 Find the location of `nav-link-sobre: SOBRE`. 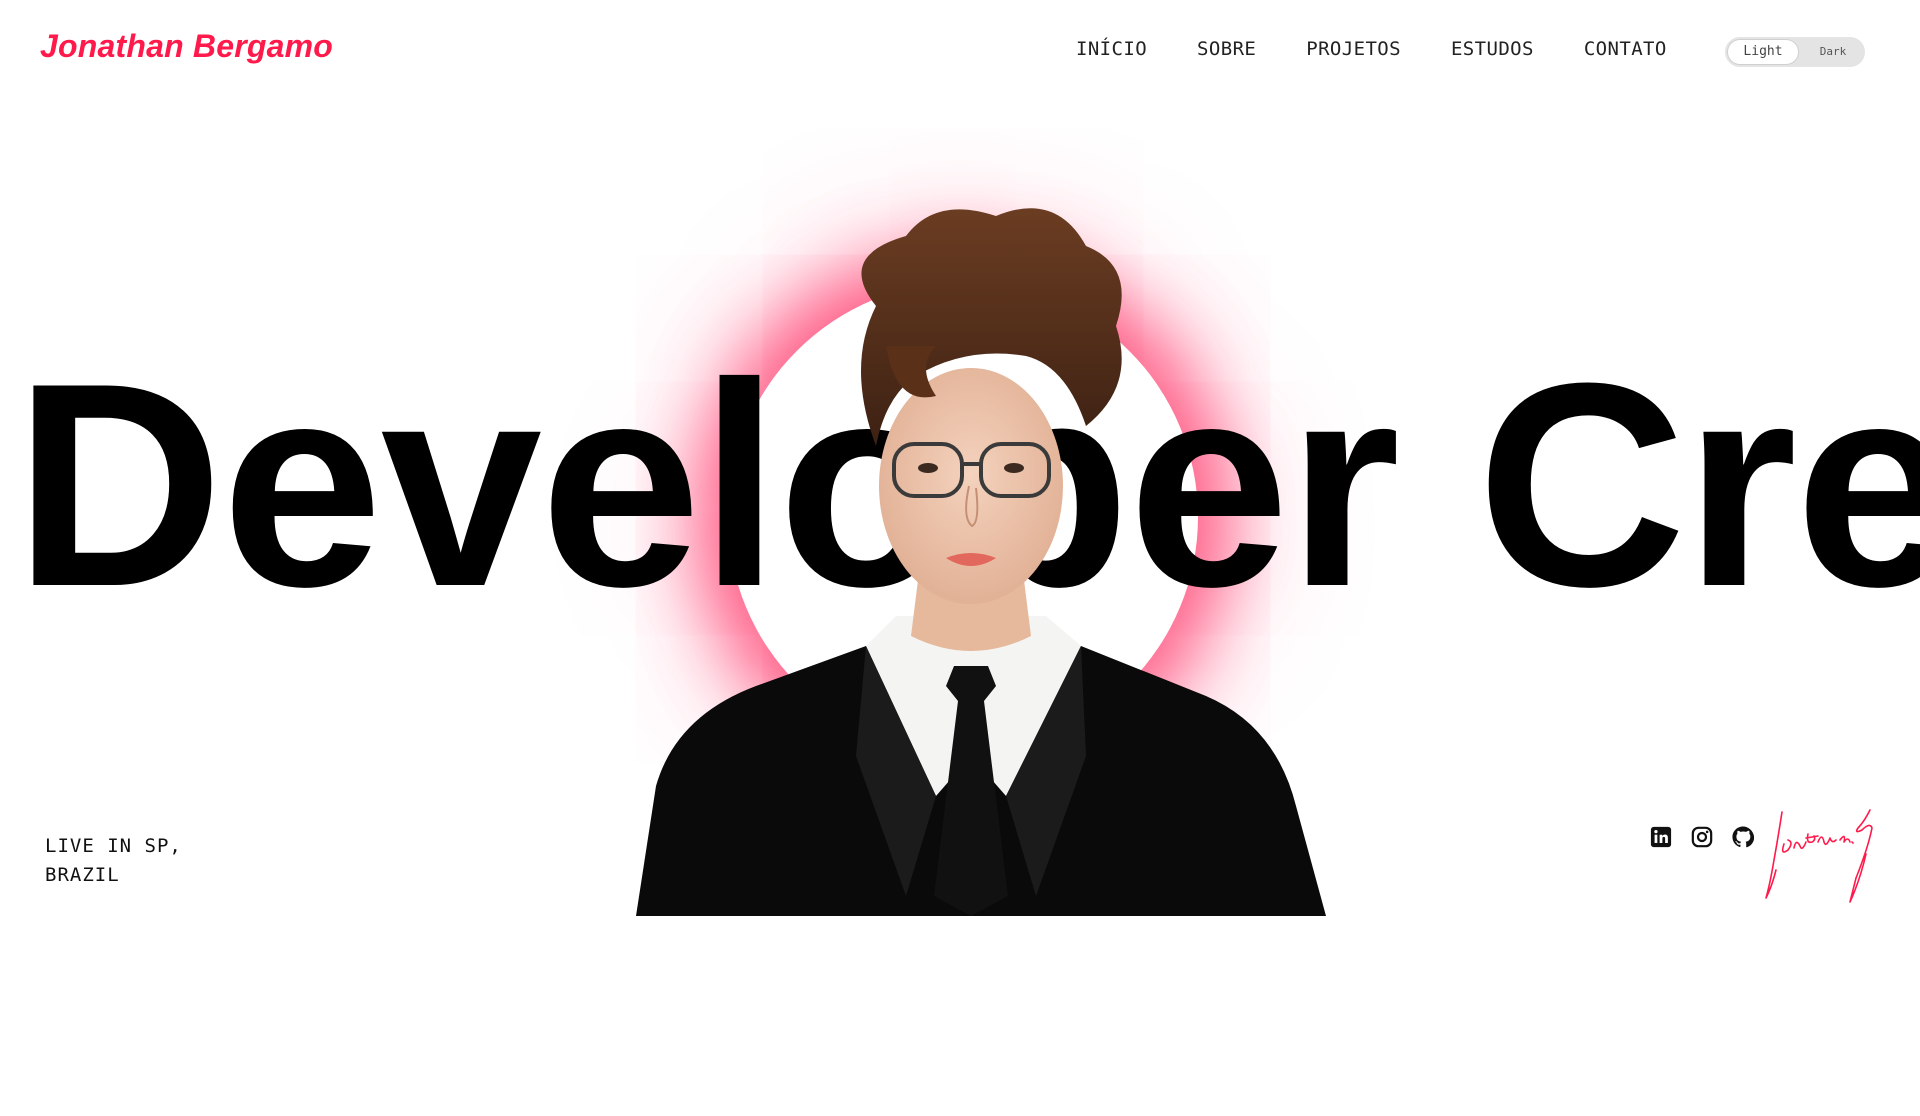

nav-link-sobre: SOBRE is located at coordinates (1226, 49).